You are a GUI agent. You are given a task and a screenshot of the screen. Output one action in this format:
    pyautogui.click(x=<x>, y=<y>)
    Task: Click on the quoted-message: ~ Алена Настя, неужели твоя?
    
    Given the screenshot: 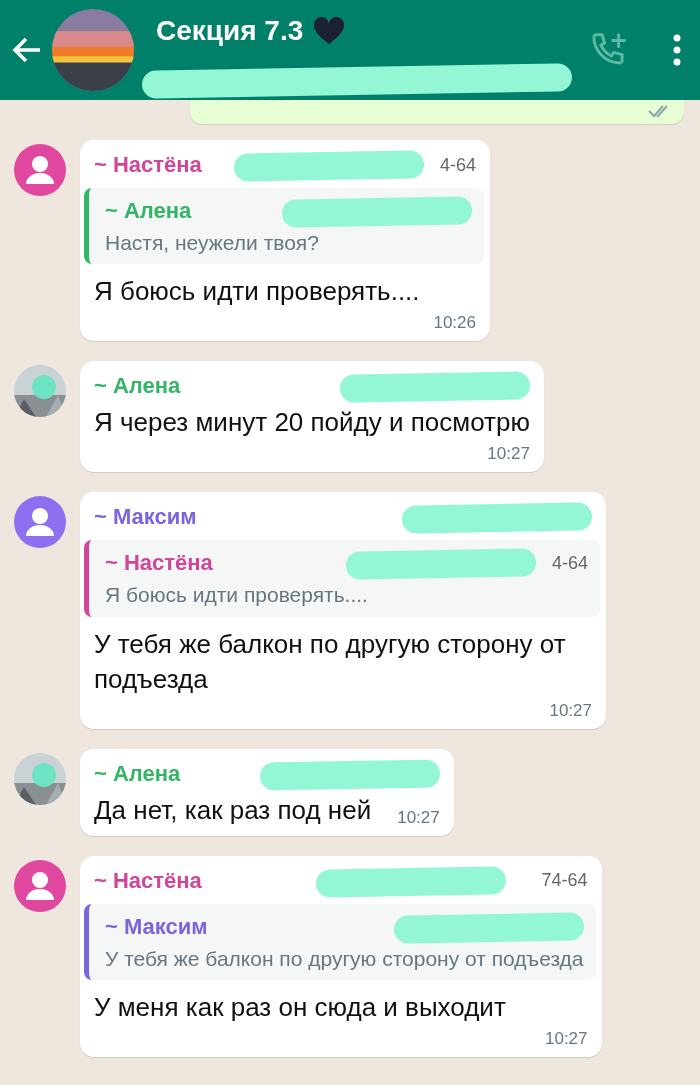 What is the action you would take?
    pyautogui.click(x=284, y=226)
    